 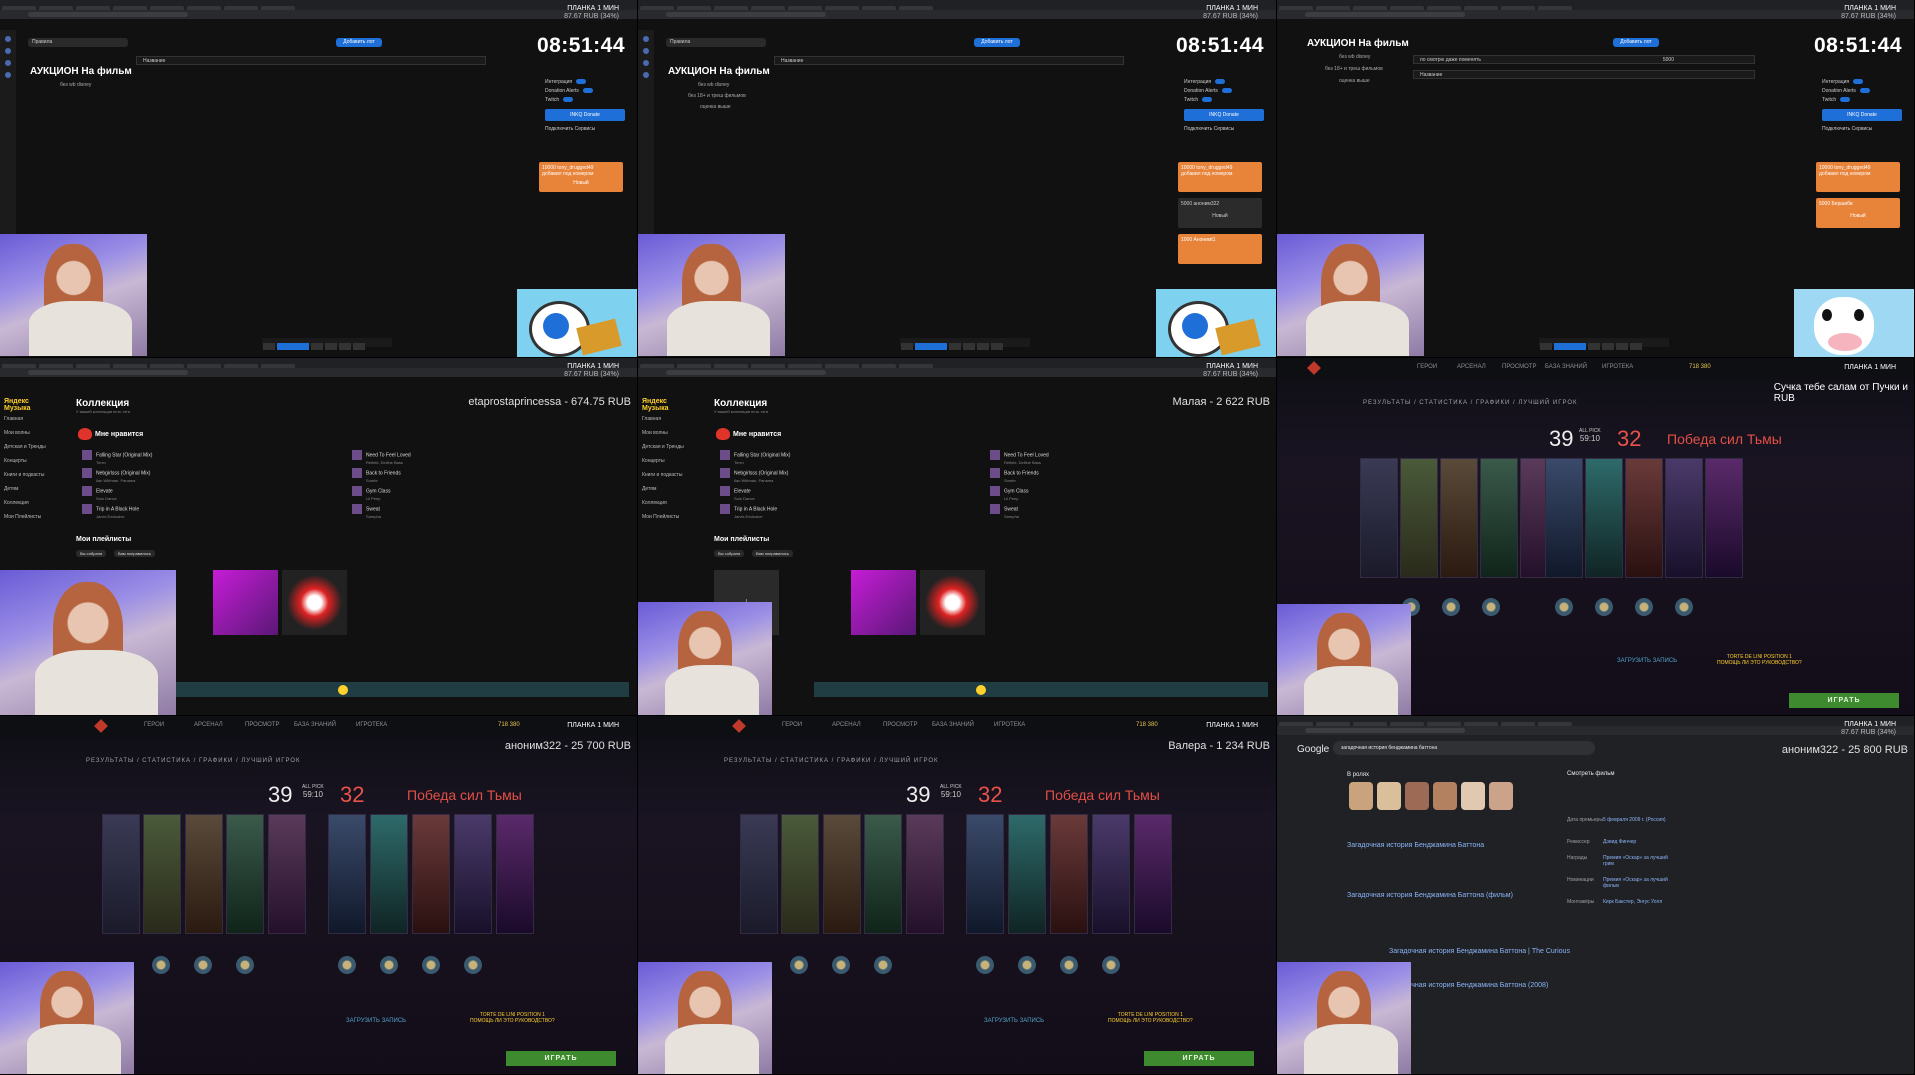 I want to click on lot-row: по смотрю даже поменять 5000, so click(x=1584, y=59).